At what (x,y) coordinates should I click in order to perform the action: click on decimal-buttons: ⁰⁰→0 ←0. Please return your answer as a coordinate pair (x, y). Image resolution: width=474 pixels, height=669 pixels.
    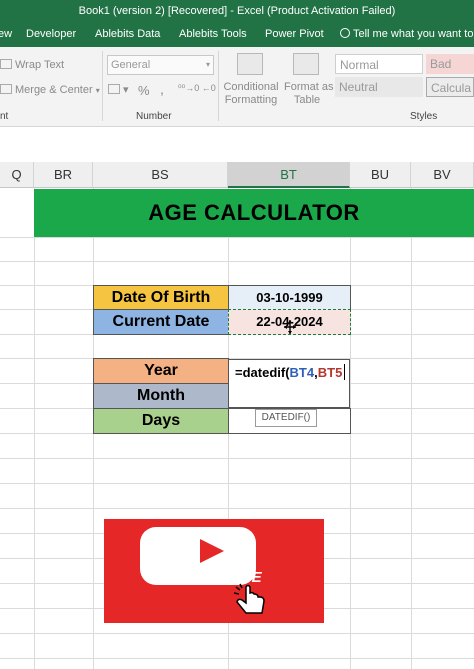
    Looking at the image, I should click on (197, 88).